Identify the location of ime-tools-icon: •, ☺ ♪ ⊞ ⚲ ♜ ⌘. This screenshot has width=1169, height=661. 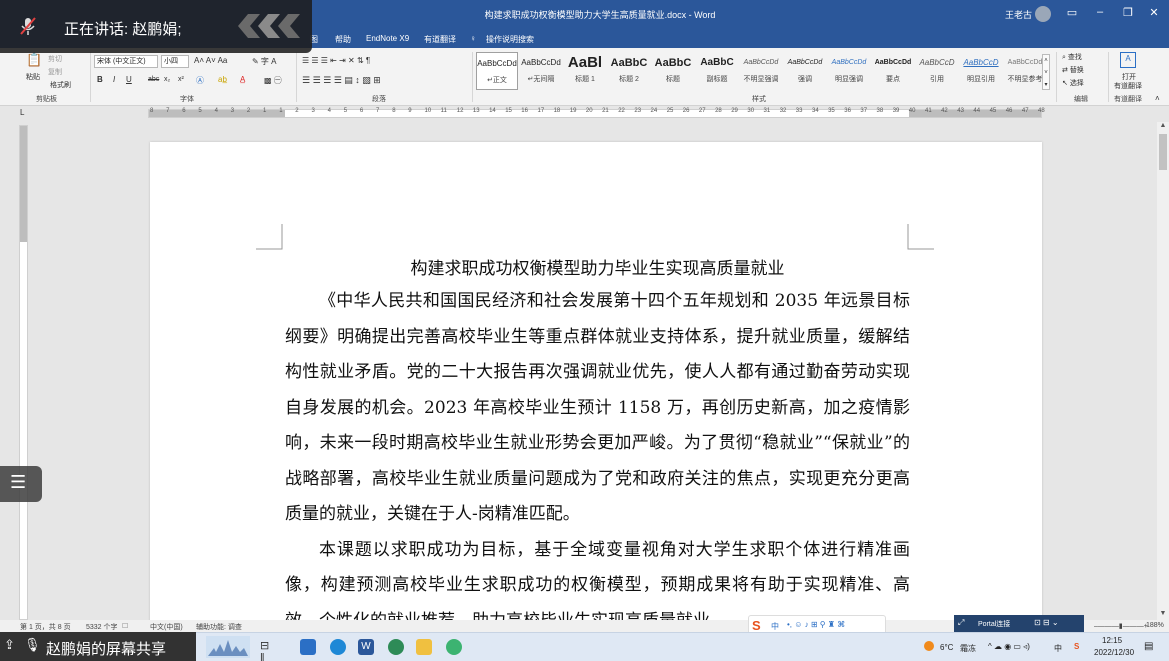
(816, 624).